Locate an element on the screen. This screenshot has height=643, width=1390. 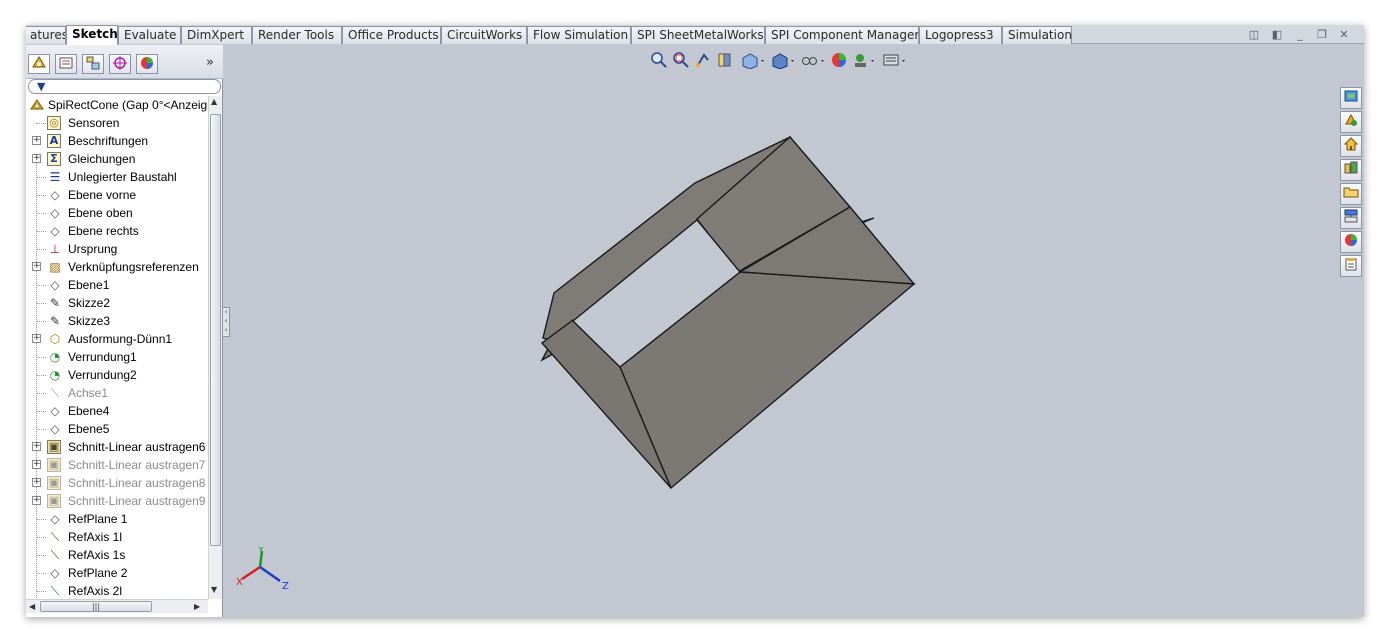
tree-horizontal-scrollbar: ◀ ||| ▶ is located at coordinates (117, 606).